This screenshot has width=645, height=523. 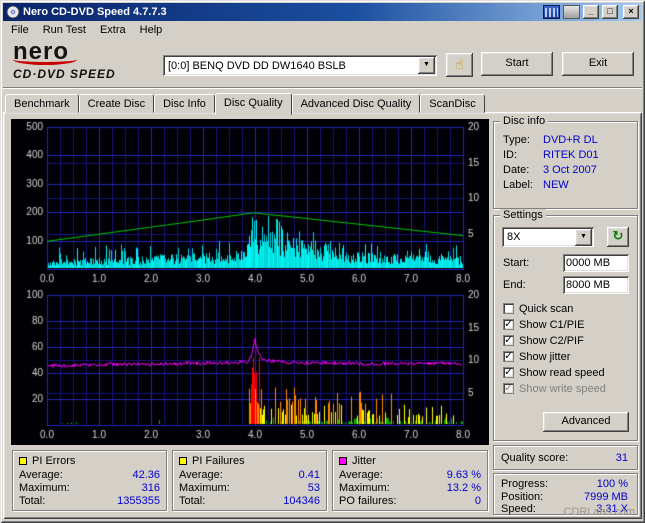 I want to click on stats-title: PI Errors, so click(x=54, y=461).